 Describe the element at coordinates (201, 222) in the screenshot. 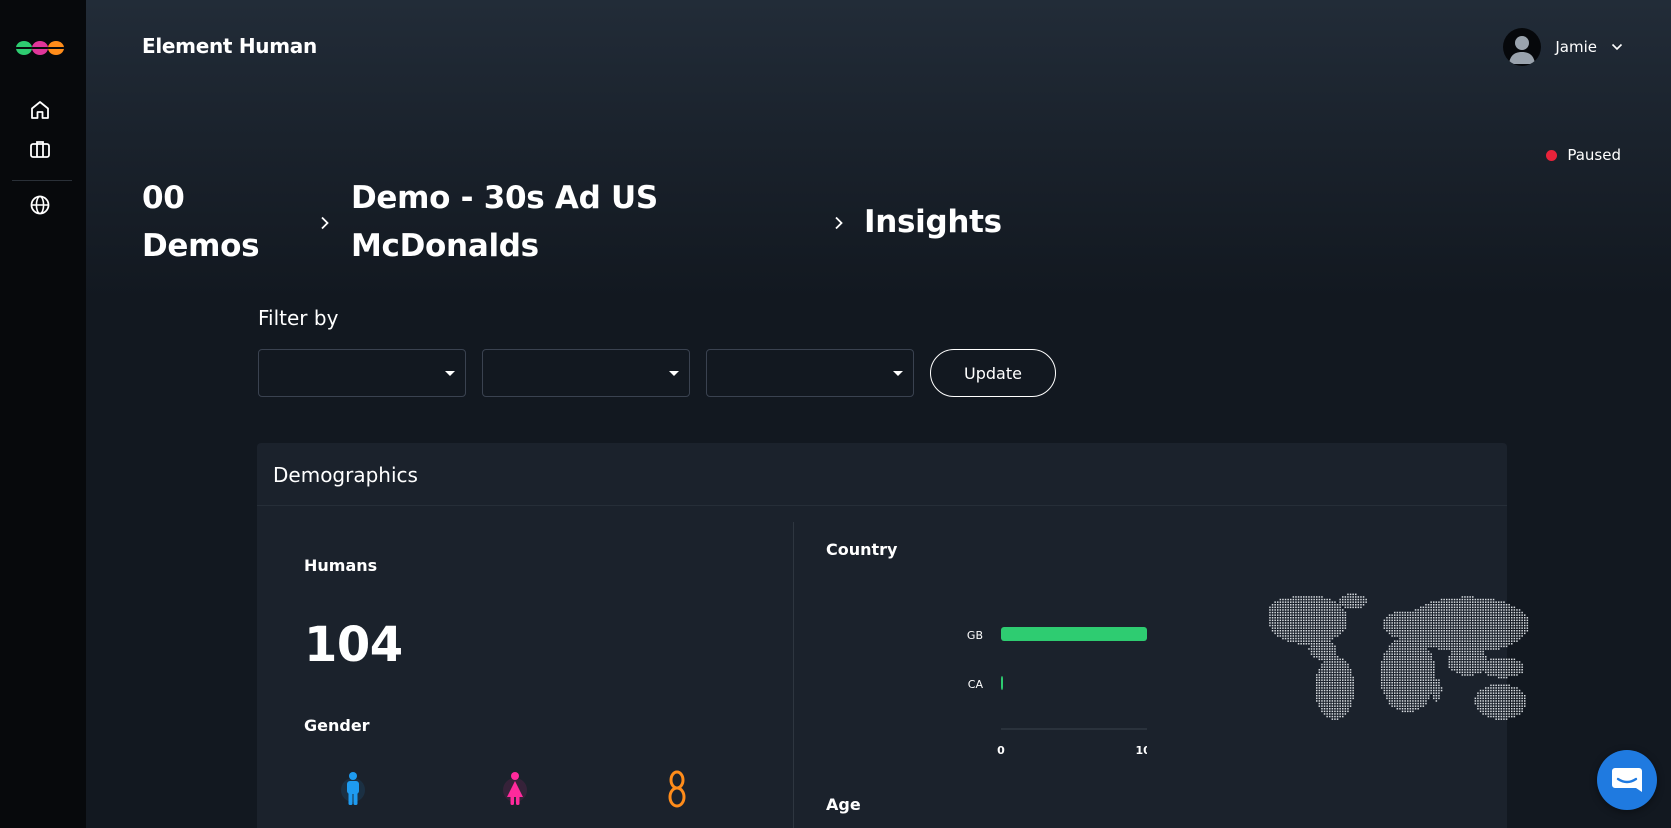

I see `breadcrumb-demos: 00 Demos` at that location.